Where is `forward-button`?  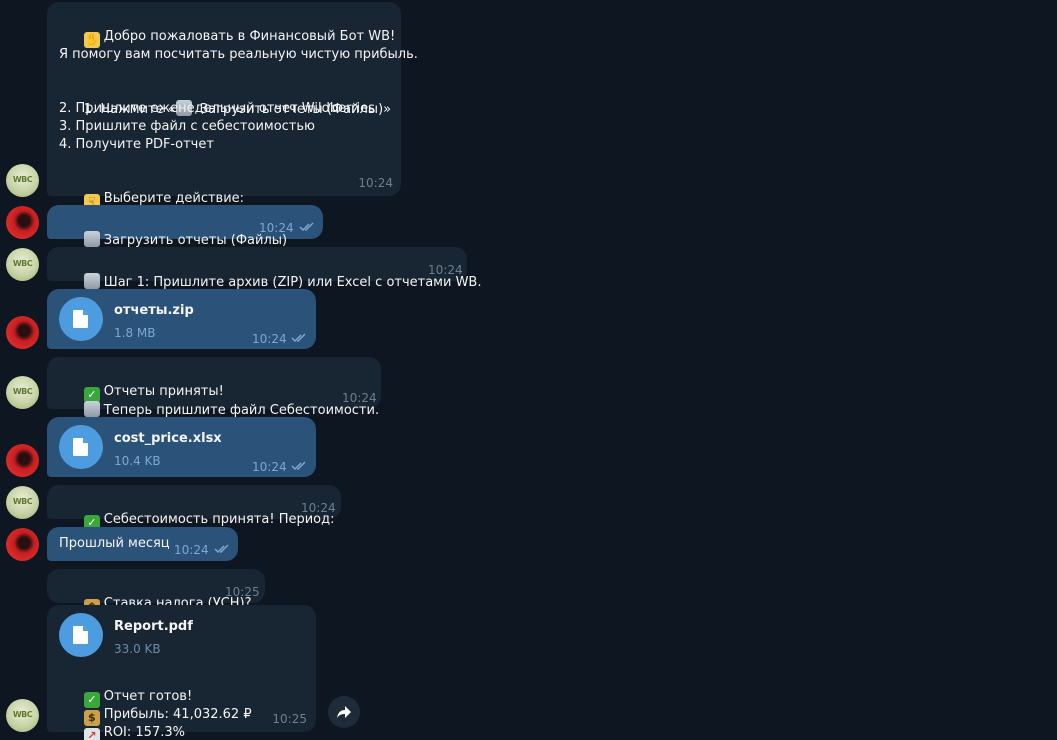 forward-button is located at coordinates (344, 712).